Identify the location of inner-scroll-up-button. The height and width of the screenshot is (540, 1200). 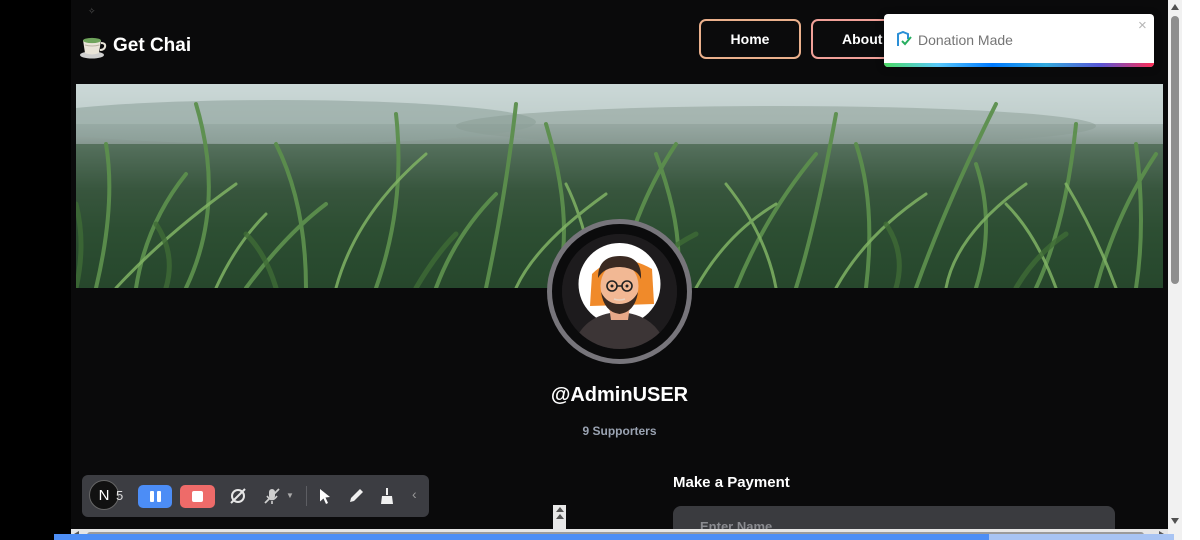
(559, 517).